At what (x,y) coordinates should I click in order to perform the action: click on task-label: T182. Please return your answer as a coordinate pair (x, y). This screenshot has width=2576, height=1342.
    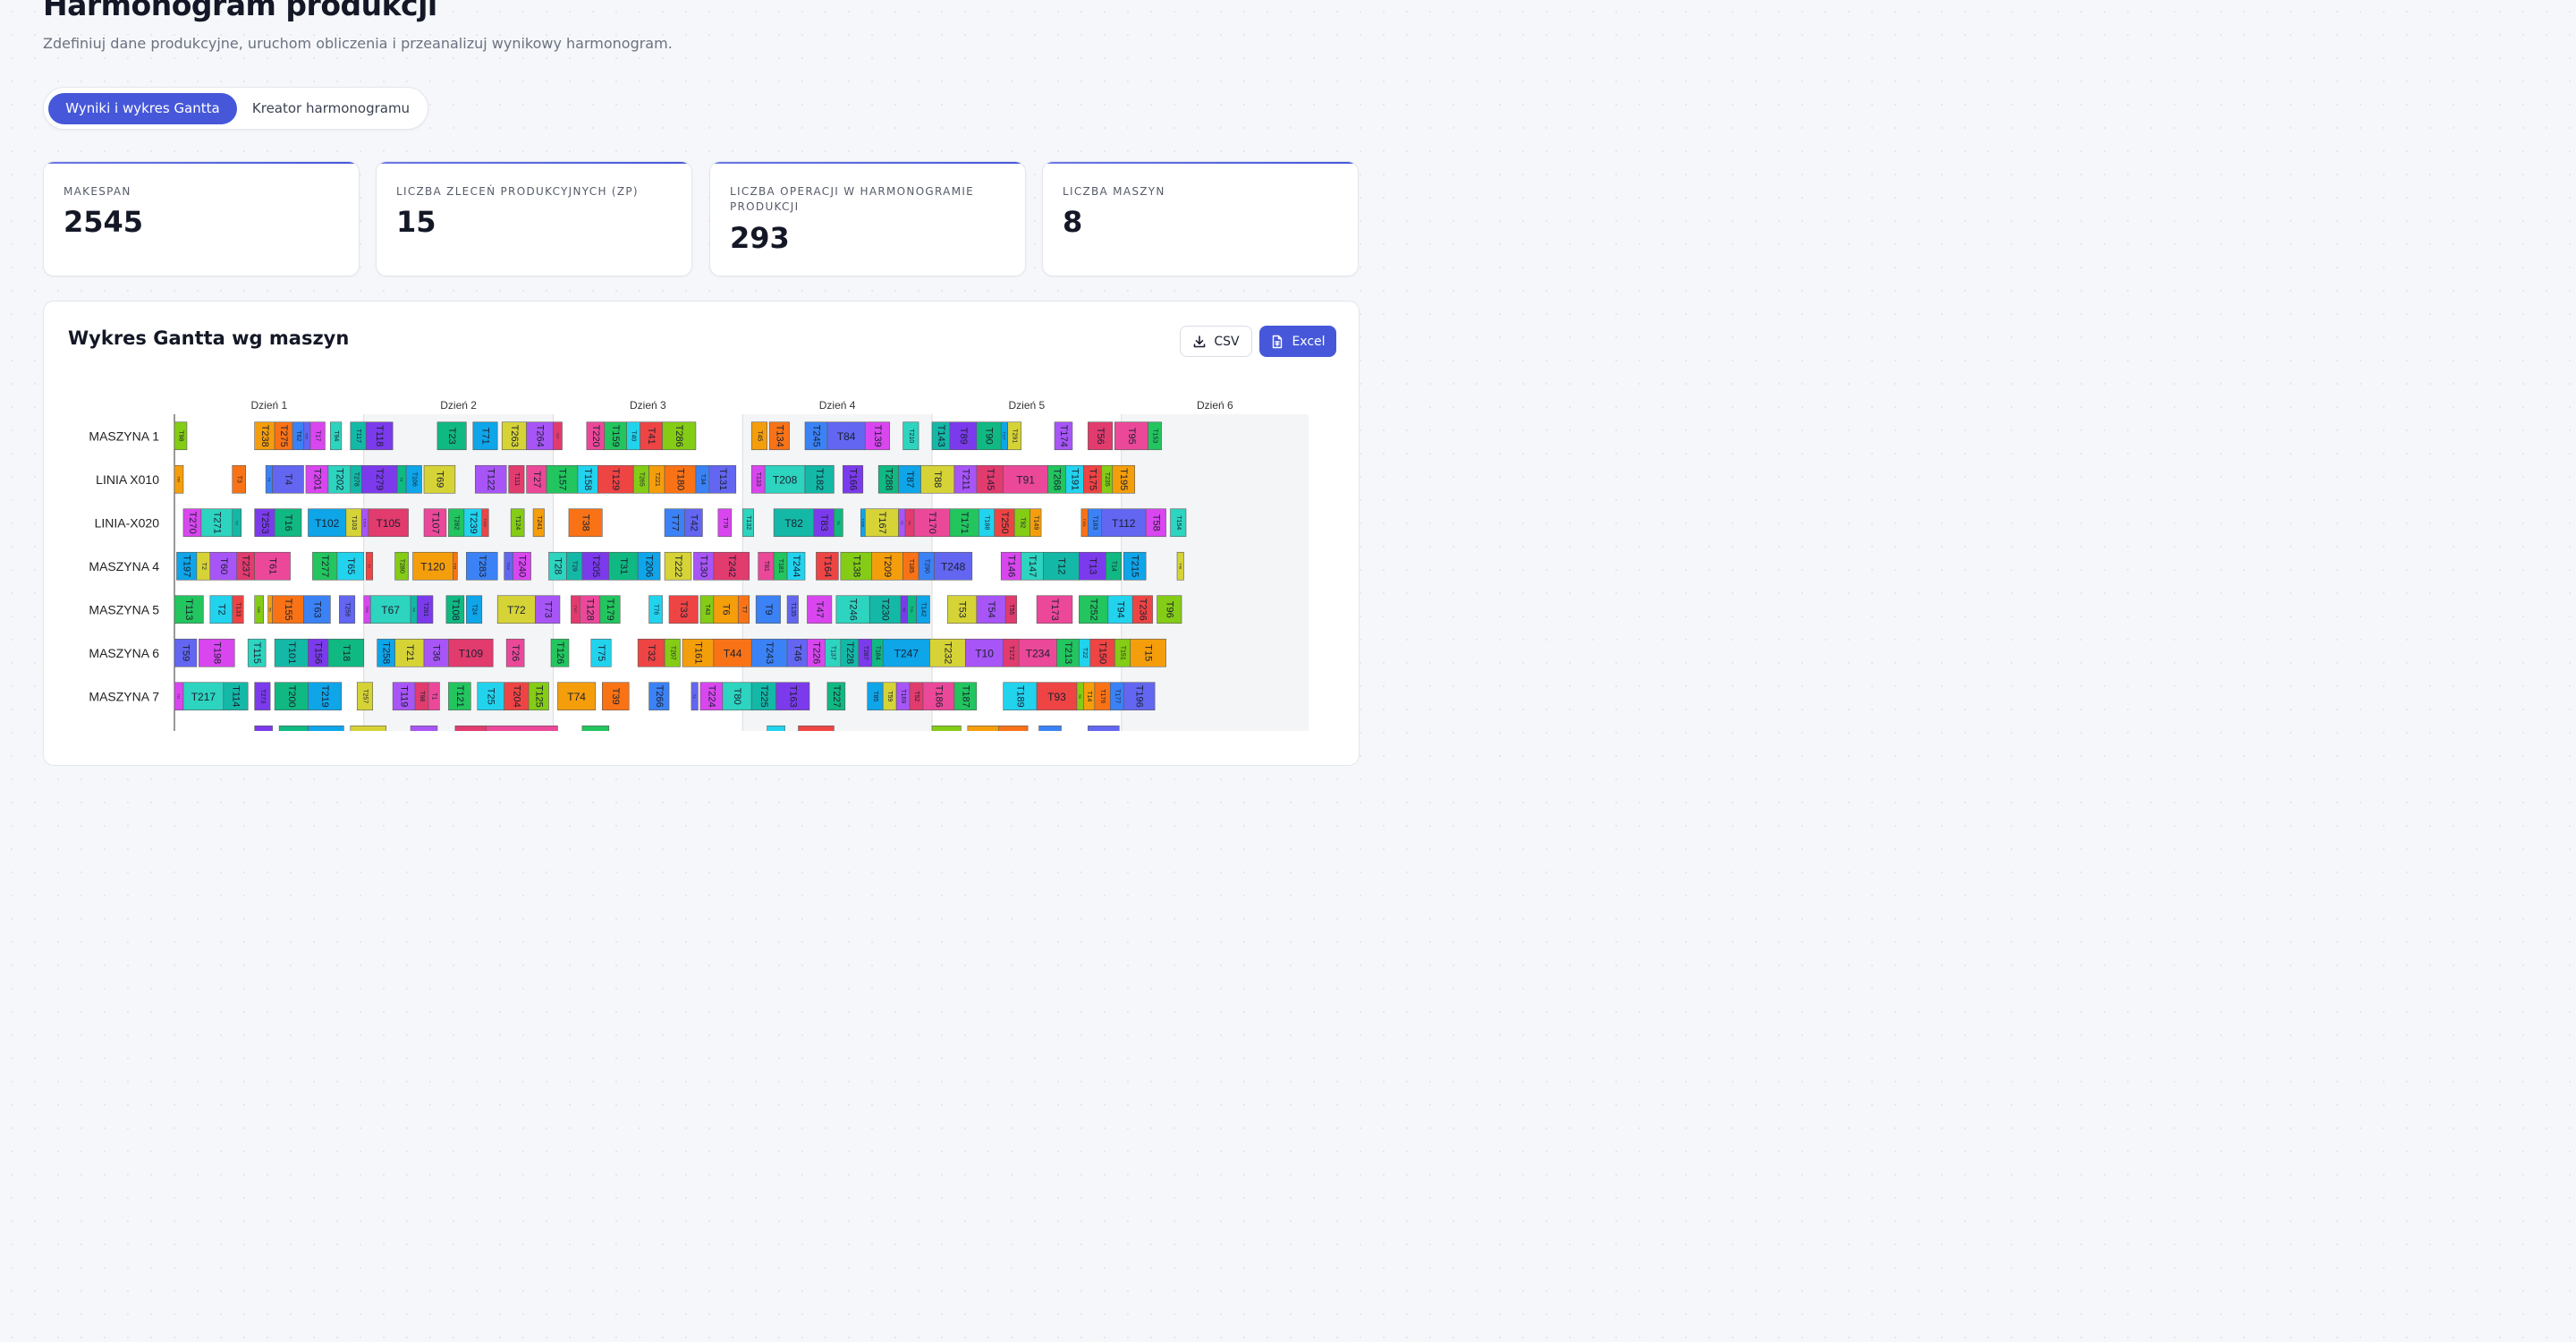
    Looking at the image, I should click on (819, 479).